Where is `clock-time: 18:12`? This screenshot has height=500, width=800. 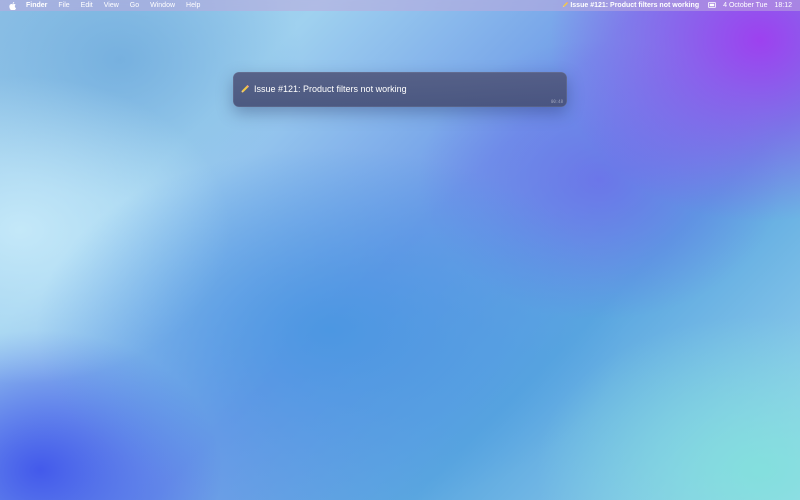
clock-time: 18:12 is located at coordinates (783, 5).